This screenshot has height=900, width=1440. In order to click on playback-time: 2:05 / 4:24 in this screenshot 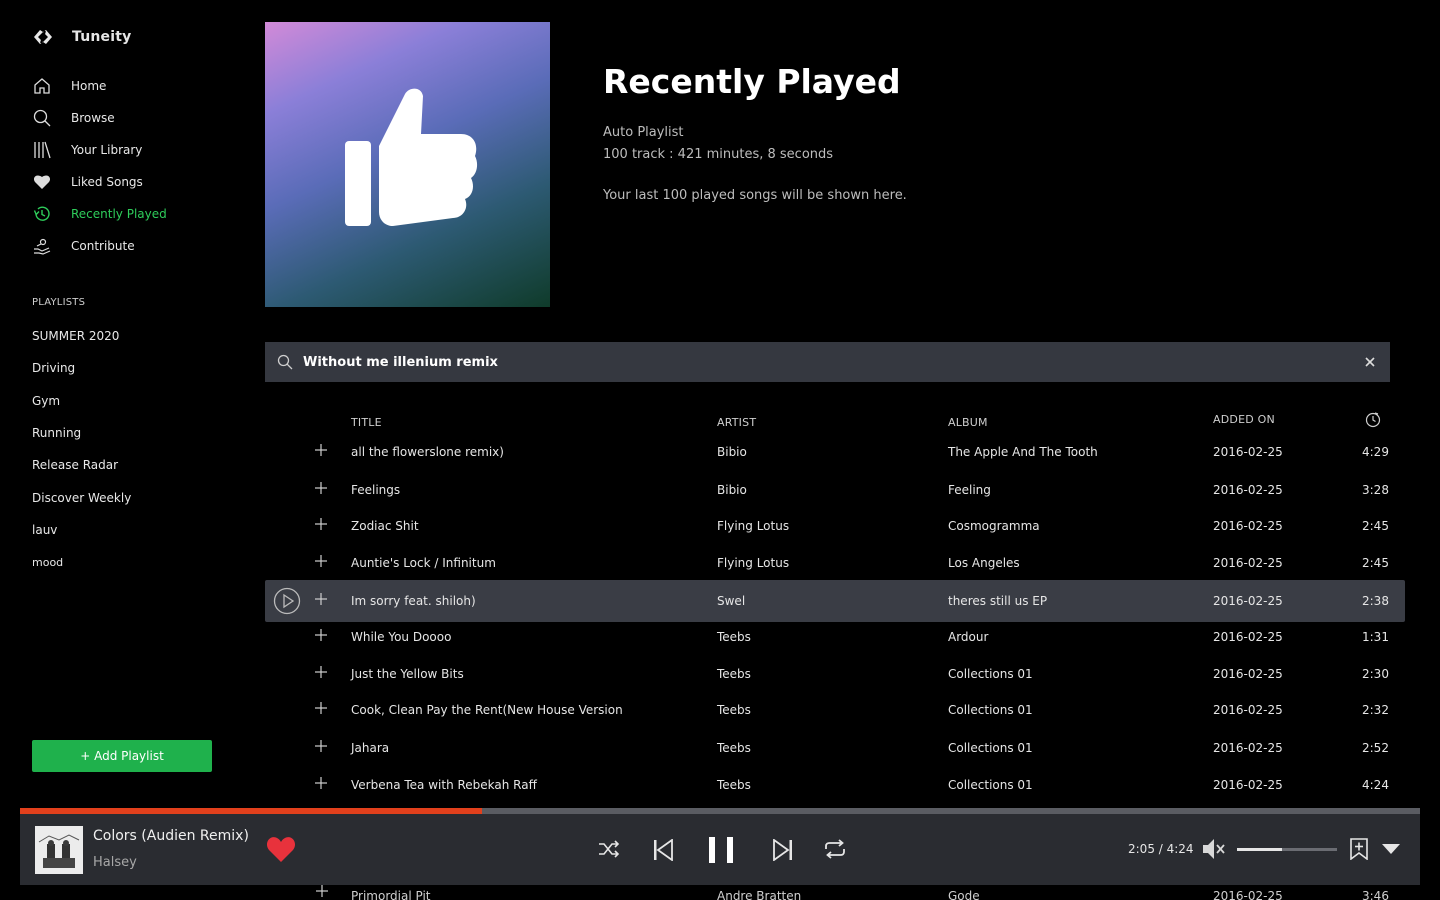, I will do `click(1161, 849)`.